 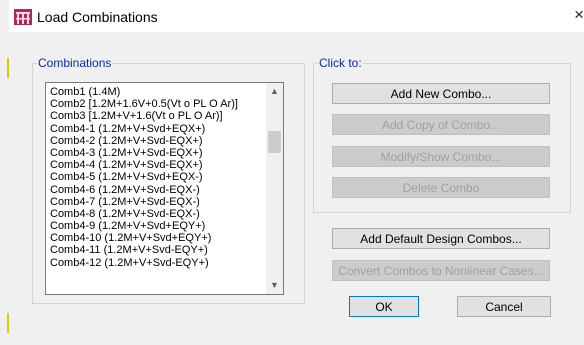 What do you see at coordinates (274, 285) in the screenshot?
I see `scroll-down-icon: ▼` at bounding box center [274, 285].